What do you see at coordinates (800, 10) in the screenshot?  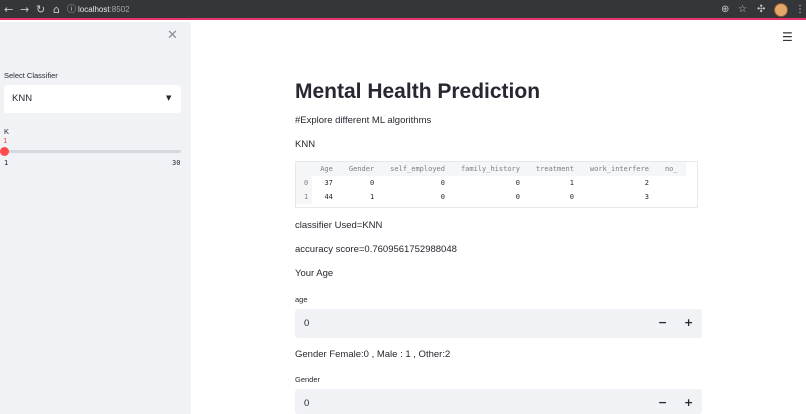 I see `browser-menu-icon: ⋮` at bounding box center [800, 10].